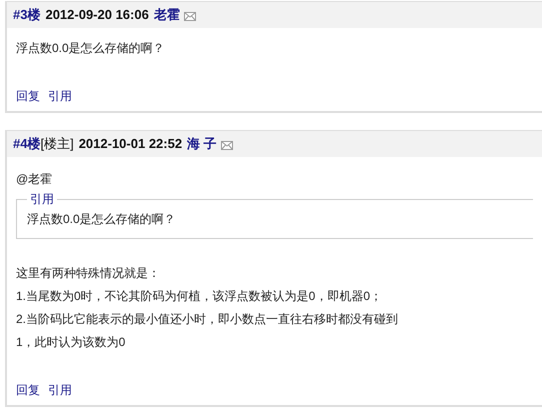 The height and width of the screenshot is (412, 542). I want to click on author-link: 海 子, so click(202, 144).